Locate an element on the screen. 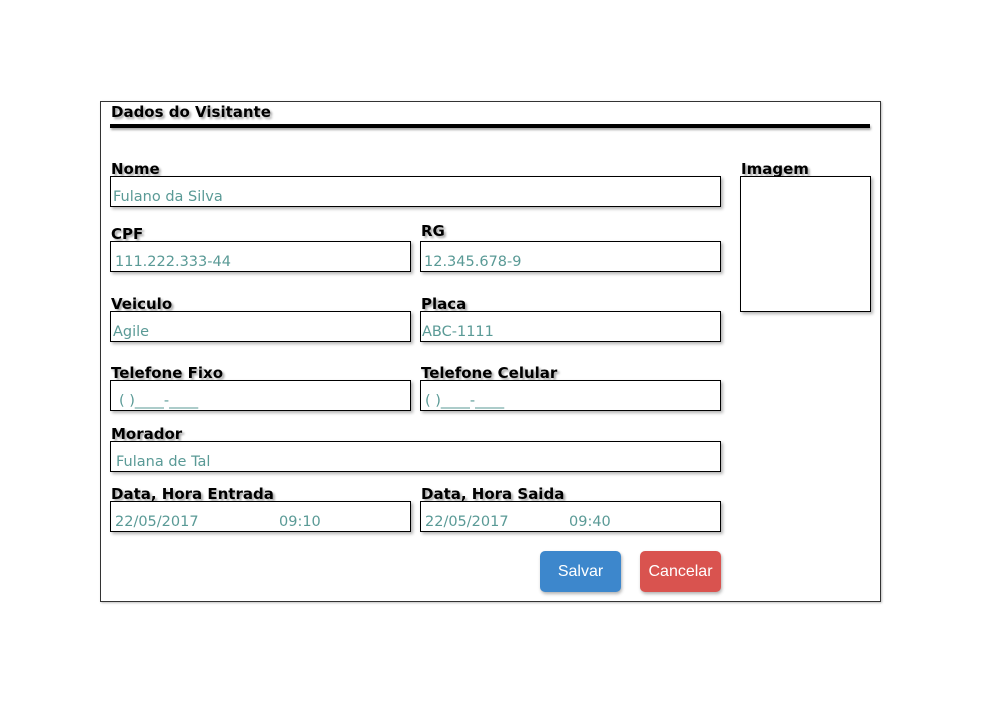 The width and height of the screenshot is (987, 708). telefone-fixo-value: ( )____-____ is located at coordinates (159, 401).